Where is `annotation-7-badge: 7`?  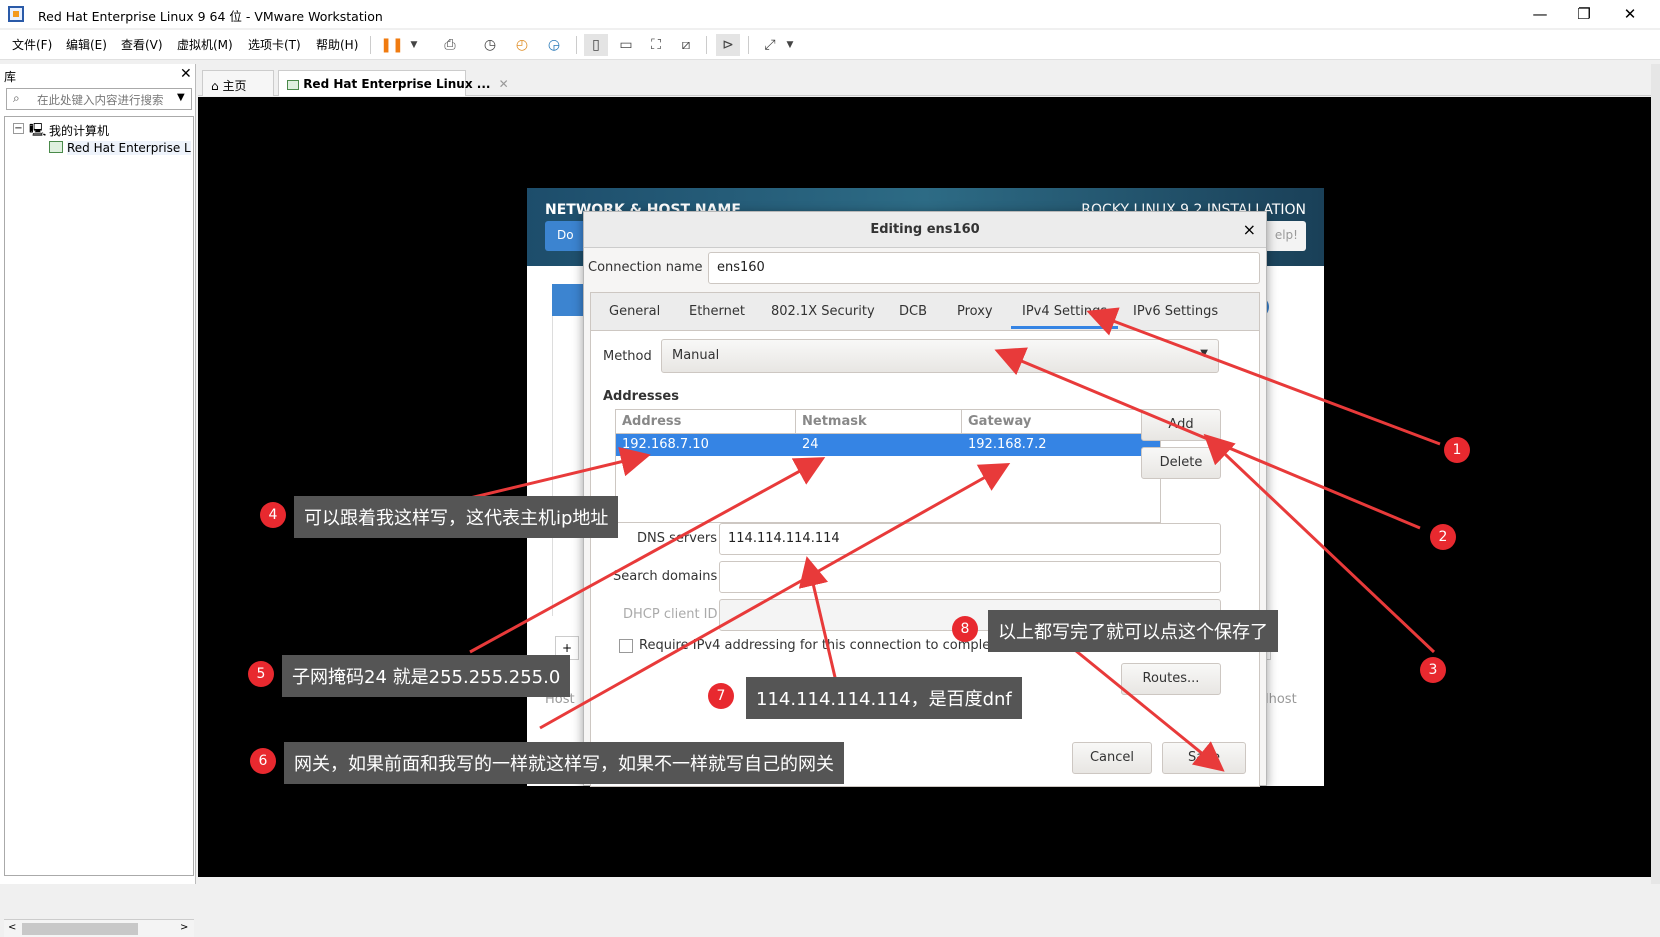 annotation-7-badge: 7 is located at coordinates (721, 696).